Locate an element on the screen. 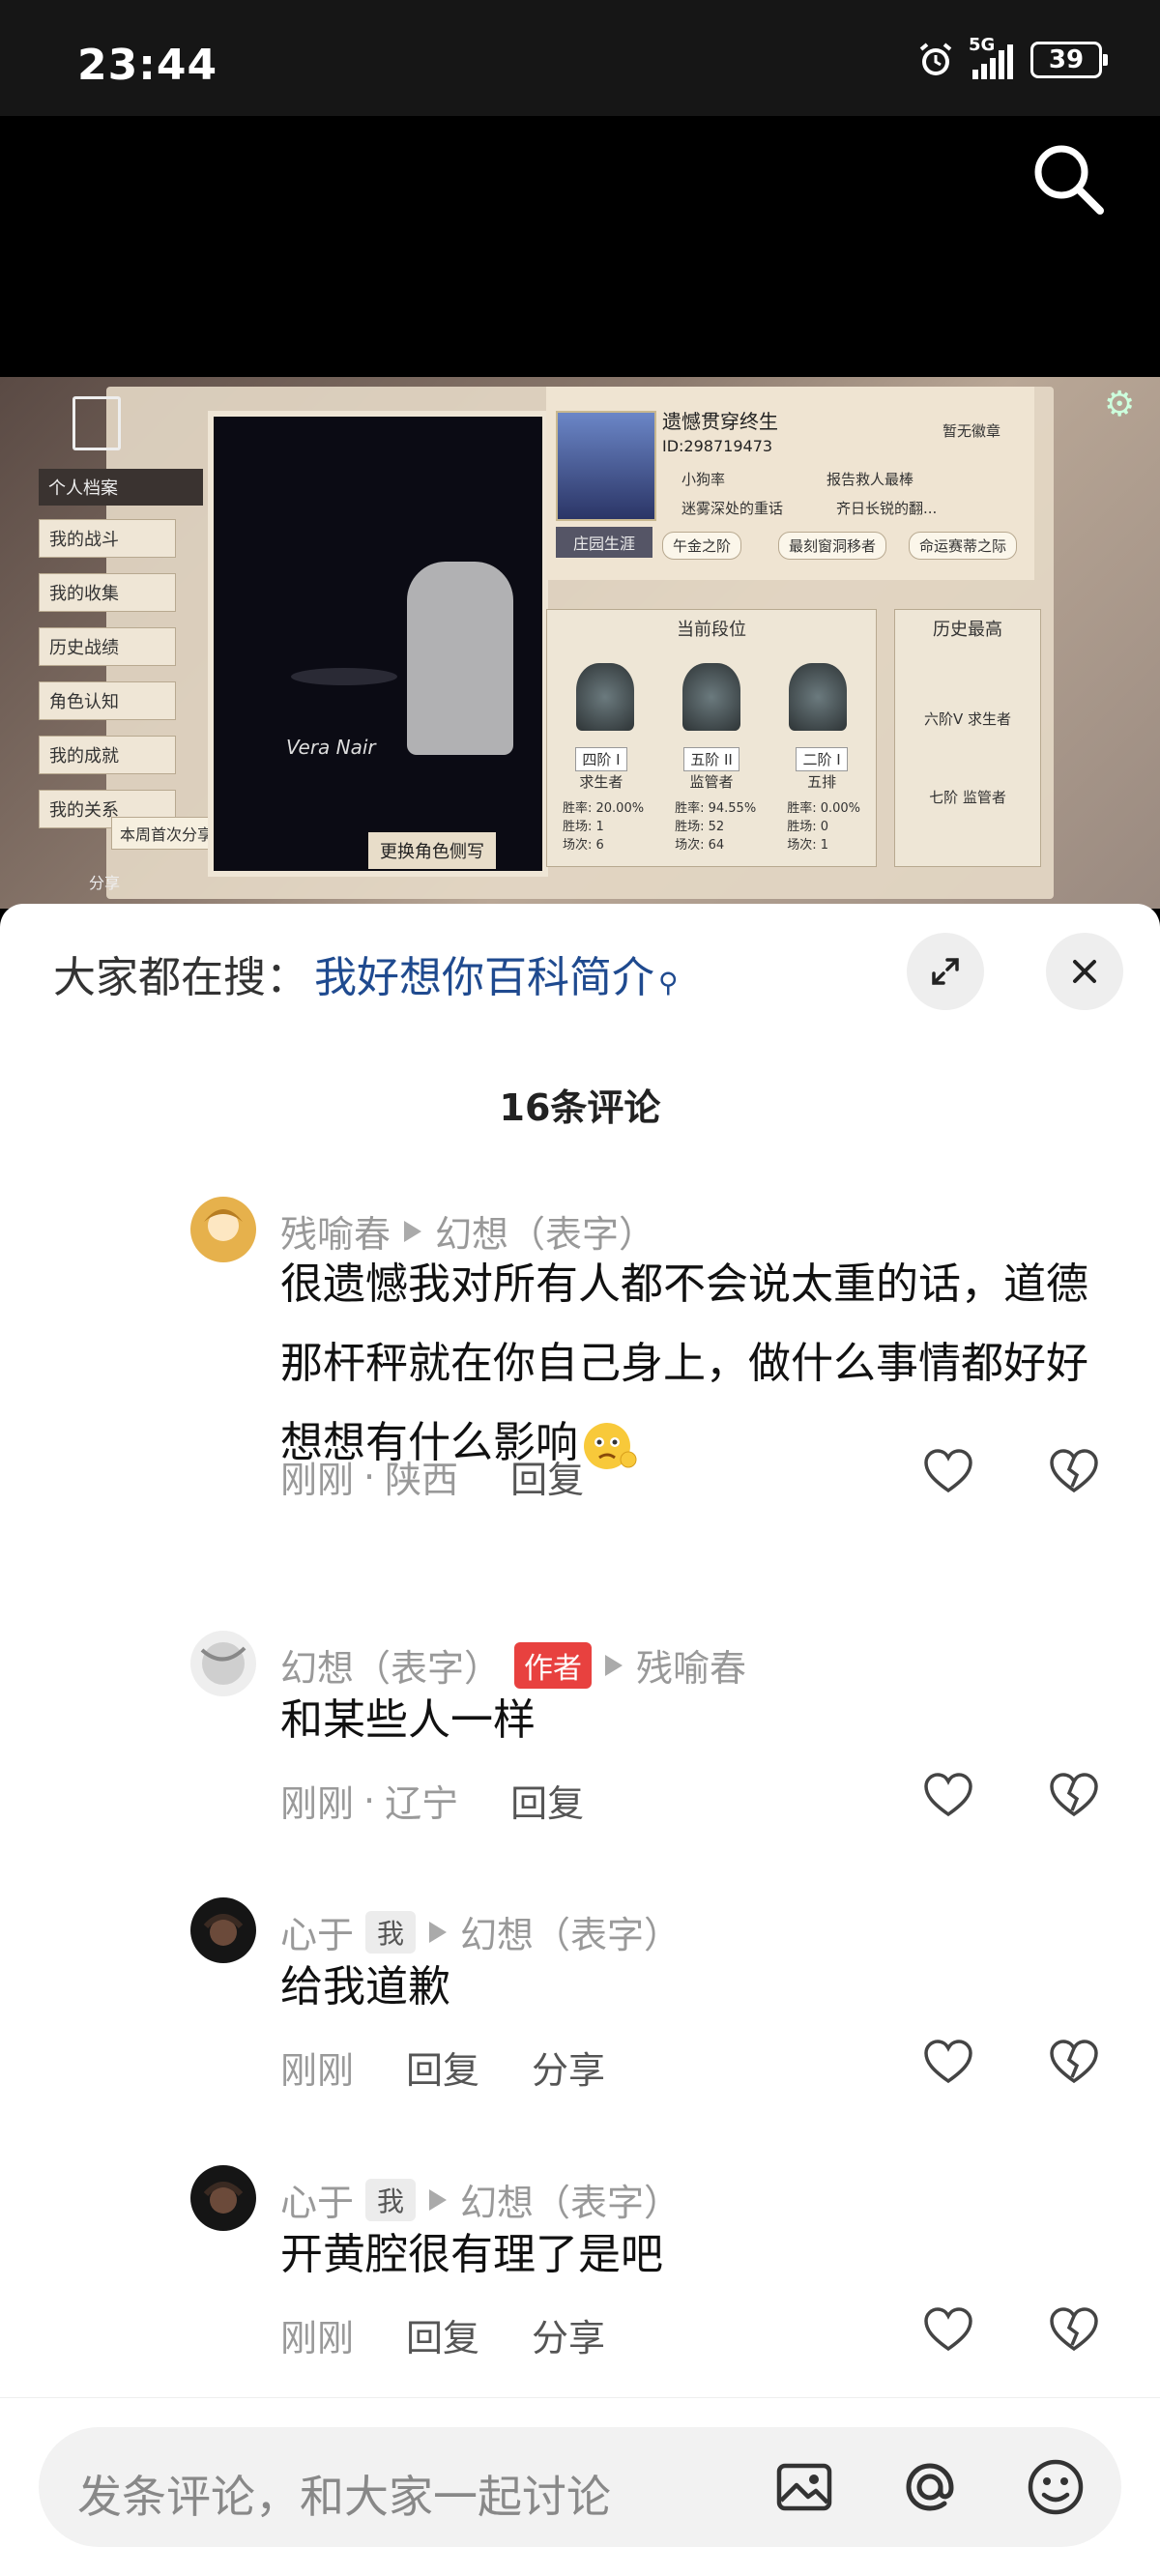 This screenshot has height=2576, width=1160. comment-text: 开黄腔很有理了是吧 is located at coordinates (686, 2255).